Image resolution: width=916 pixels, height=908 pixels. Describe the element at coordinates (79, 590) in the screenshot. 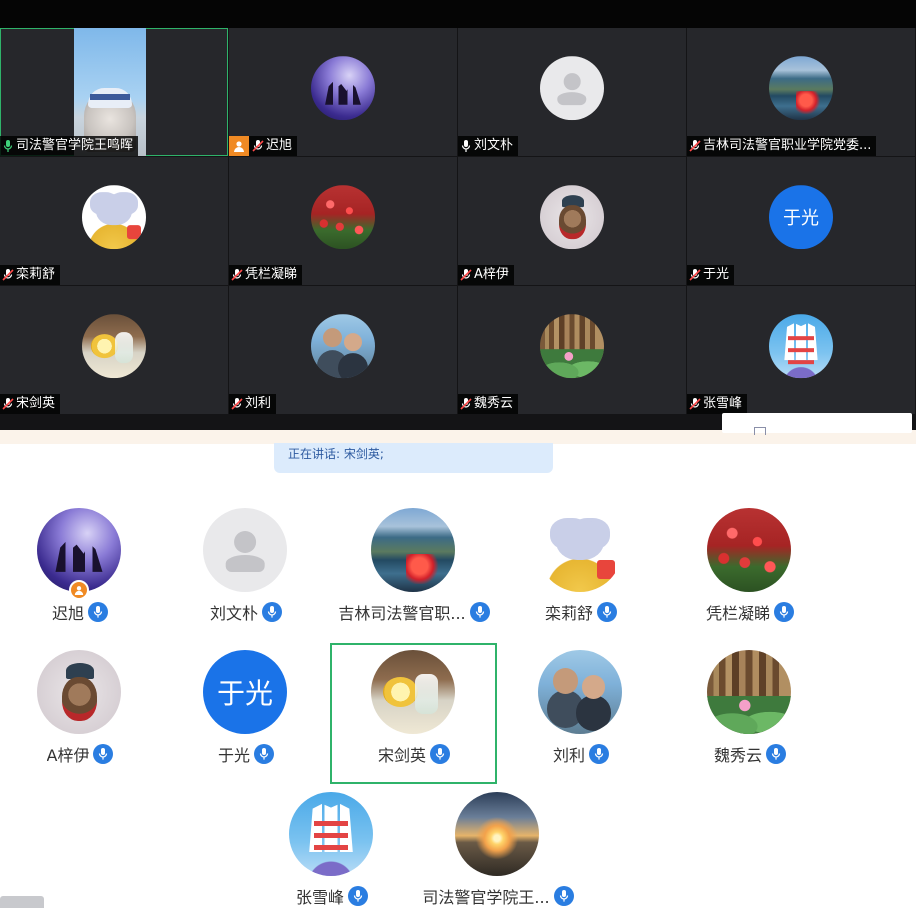

I see `host-icon` at that location.